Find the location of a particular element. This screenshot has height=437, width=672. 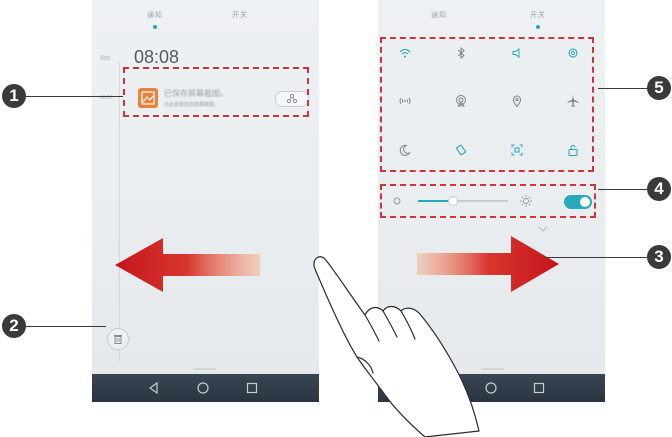

delete-all-button is located at coordinates (118, 339).